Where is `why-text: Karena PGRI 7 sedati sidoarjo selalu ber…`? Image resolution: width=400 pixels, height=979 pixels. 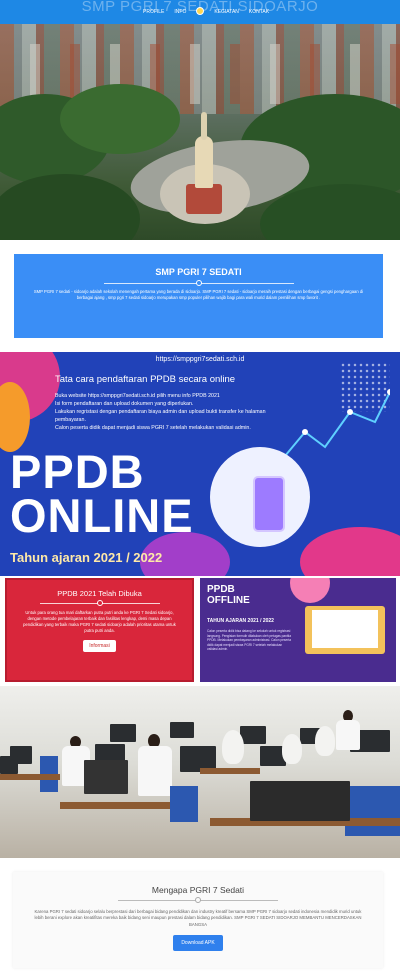 why-text: Karena PGRI 7 sedati sidoarjo selalu ber… is located at coordinates (198, 918).